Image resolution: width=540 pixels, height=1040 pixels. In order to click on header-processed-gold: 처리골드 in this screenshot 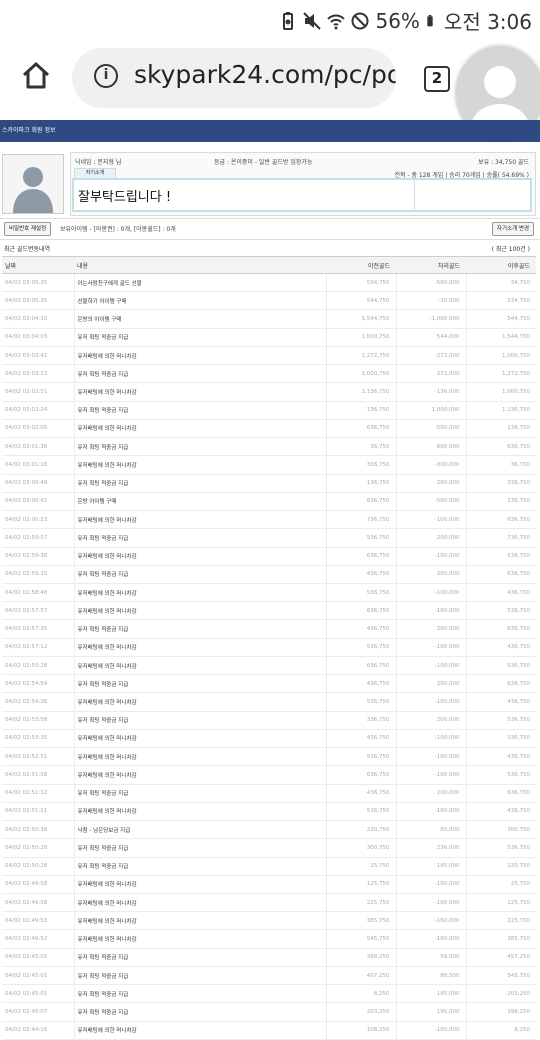, I will do `click(431, 265)`.